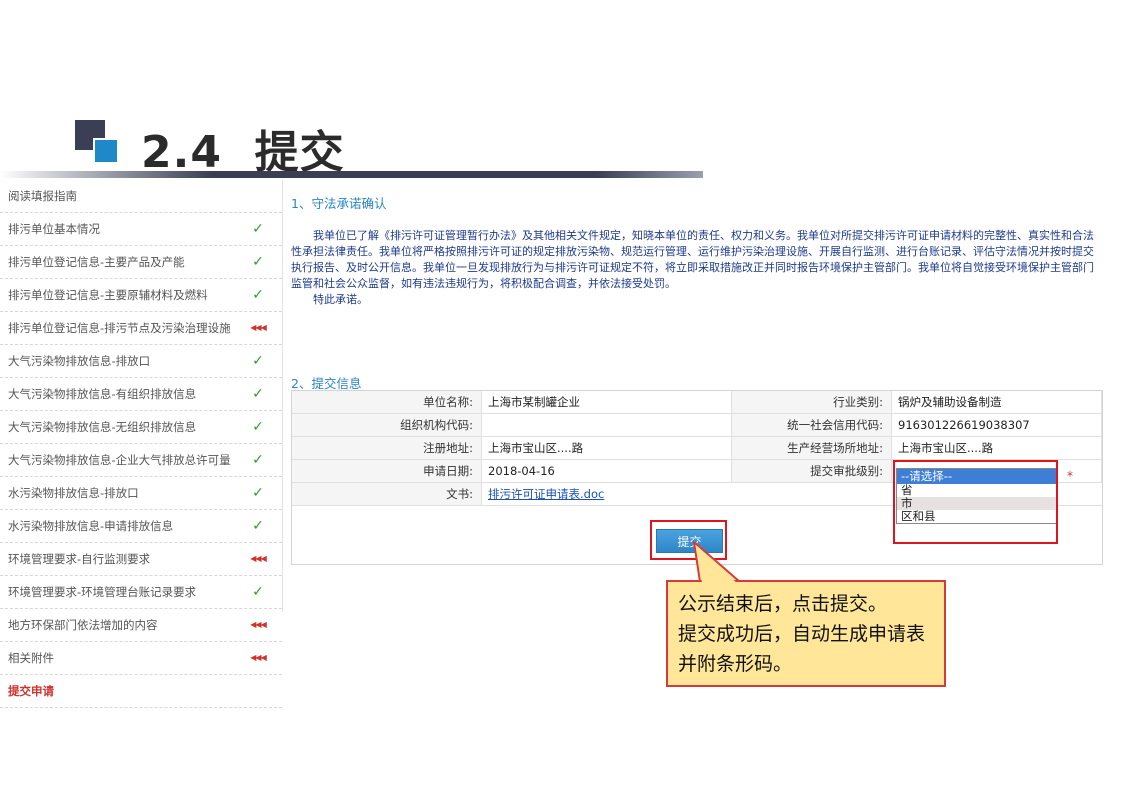 The height and width of the screenshot is (794, 1123). What do you see at coordinates (997, 448) in the screenshot?
I see `prod-address-value: 上海市宝山区....路` at bounding box center [997, 448].